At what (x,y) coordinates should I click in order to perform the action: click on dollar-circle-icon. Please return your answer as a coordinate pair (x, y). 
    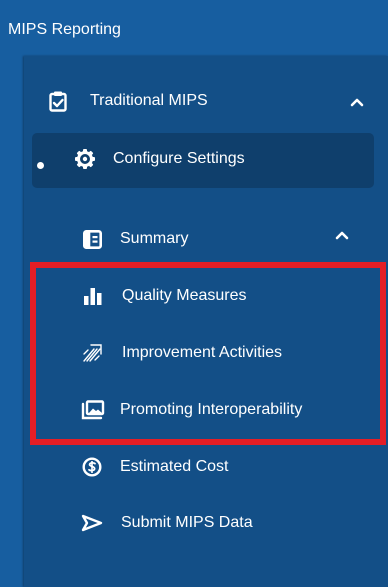
    Looking at the image, I should click on (92, 467).